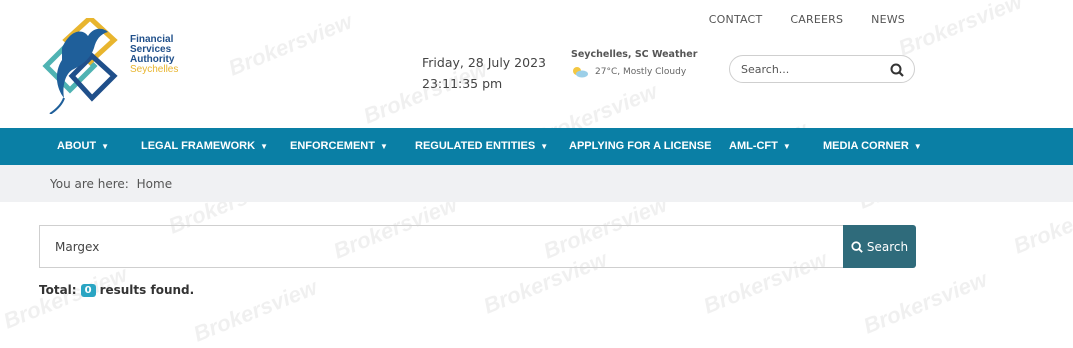 This screenshot has width=1073, height=348. Describe the element at coordinates (77, 146) in the screenshot. I see `nav-label: ABOUT` at that location.